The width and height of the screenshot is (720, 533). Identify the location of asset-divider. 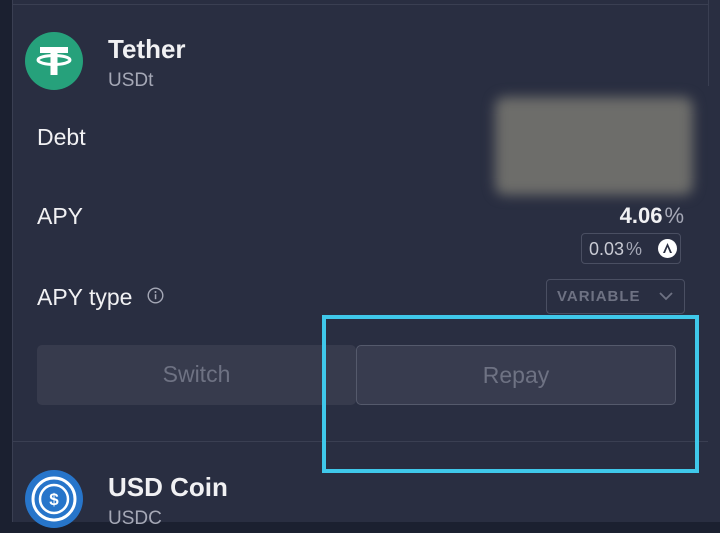
(360, 441).